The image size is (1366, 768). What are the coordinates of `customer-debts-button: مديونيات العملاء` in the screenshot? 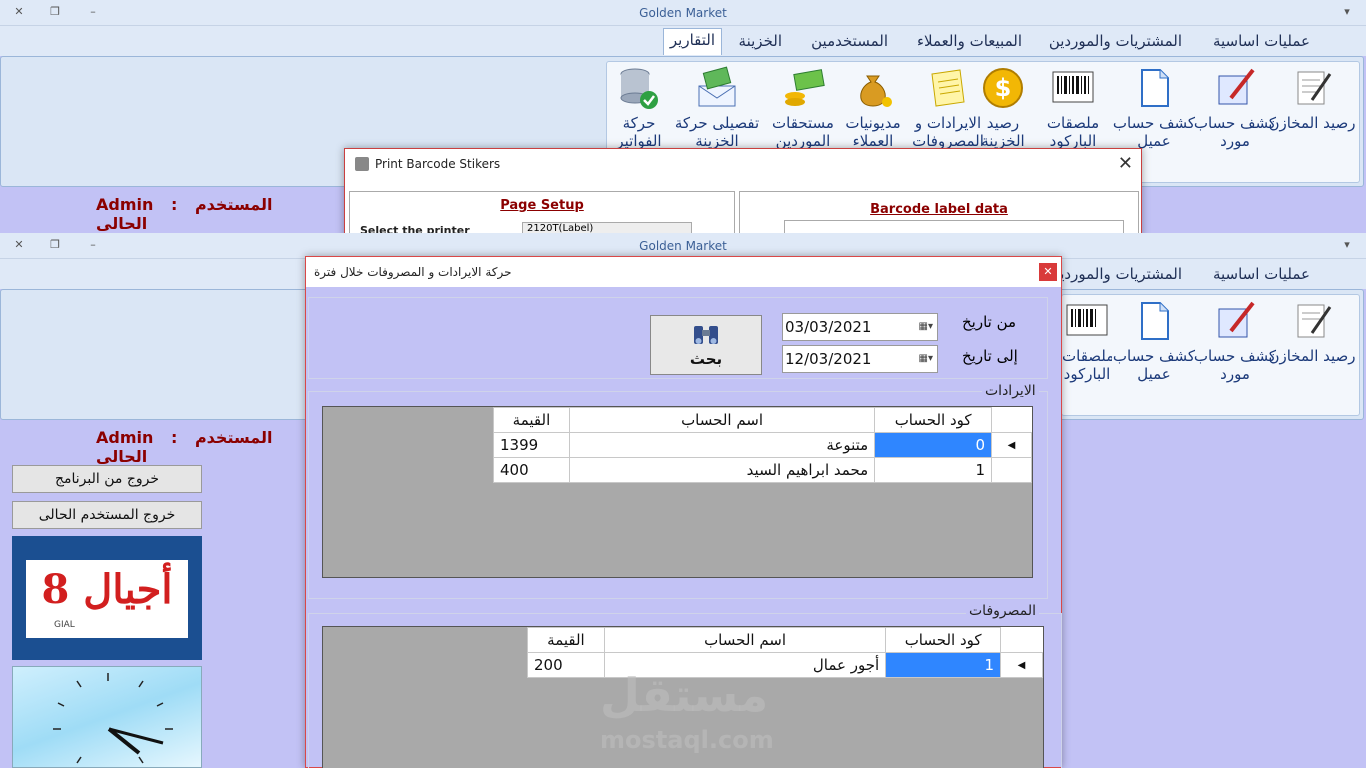 It's located at (873, 108).